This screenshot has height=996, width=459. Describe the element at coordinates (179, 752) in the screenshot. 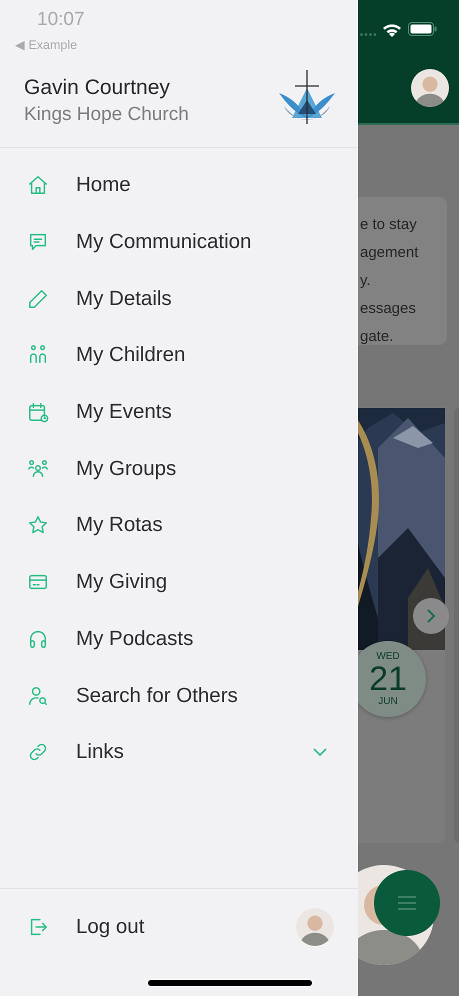

I see `menu-item: Links` at that location.